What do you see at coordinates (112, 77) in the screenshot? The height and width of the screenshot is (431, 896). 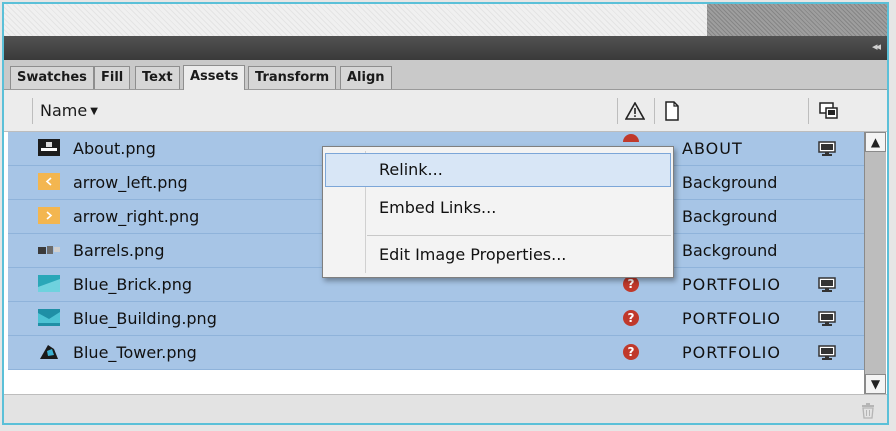 I see `tab-fill: Fill` at bounding box center [112, 77].